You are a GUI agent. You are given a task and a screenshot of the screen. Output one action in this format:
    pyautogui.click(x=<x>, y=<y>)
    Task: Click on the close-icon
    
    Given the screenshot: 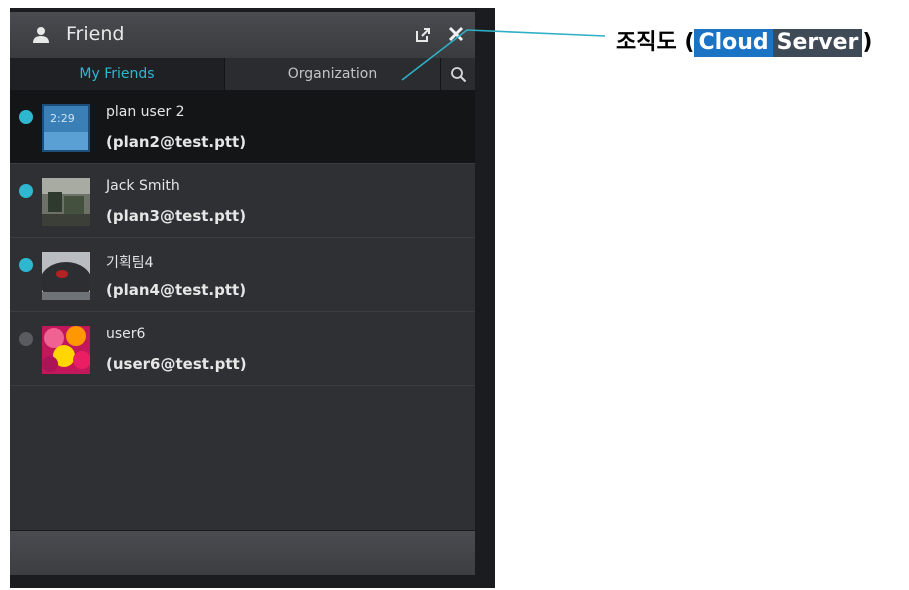 What is the action you would take?
    pyautogui.click(x=456, y=34)
    